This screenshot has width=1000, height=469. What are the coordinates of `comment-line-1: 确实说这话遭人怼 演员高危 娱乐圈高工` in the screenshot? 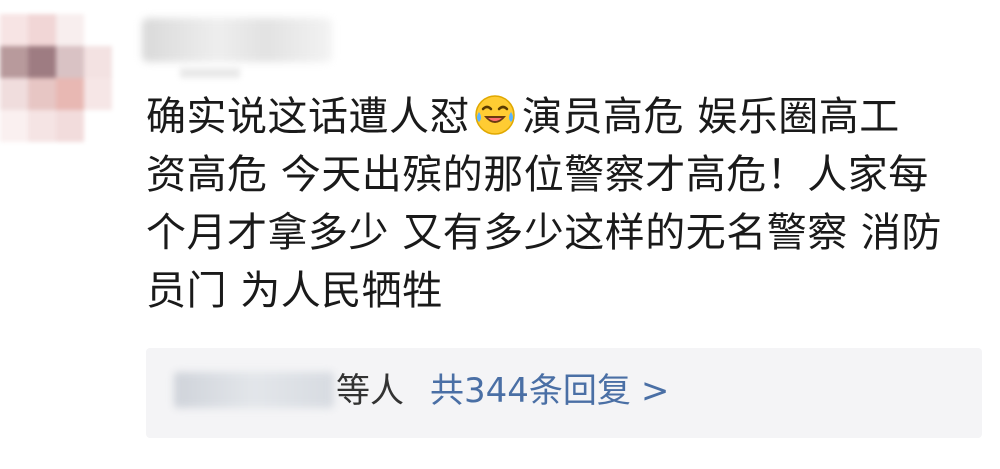 It's located at (561, 117).